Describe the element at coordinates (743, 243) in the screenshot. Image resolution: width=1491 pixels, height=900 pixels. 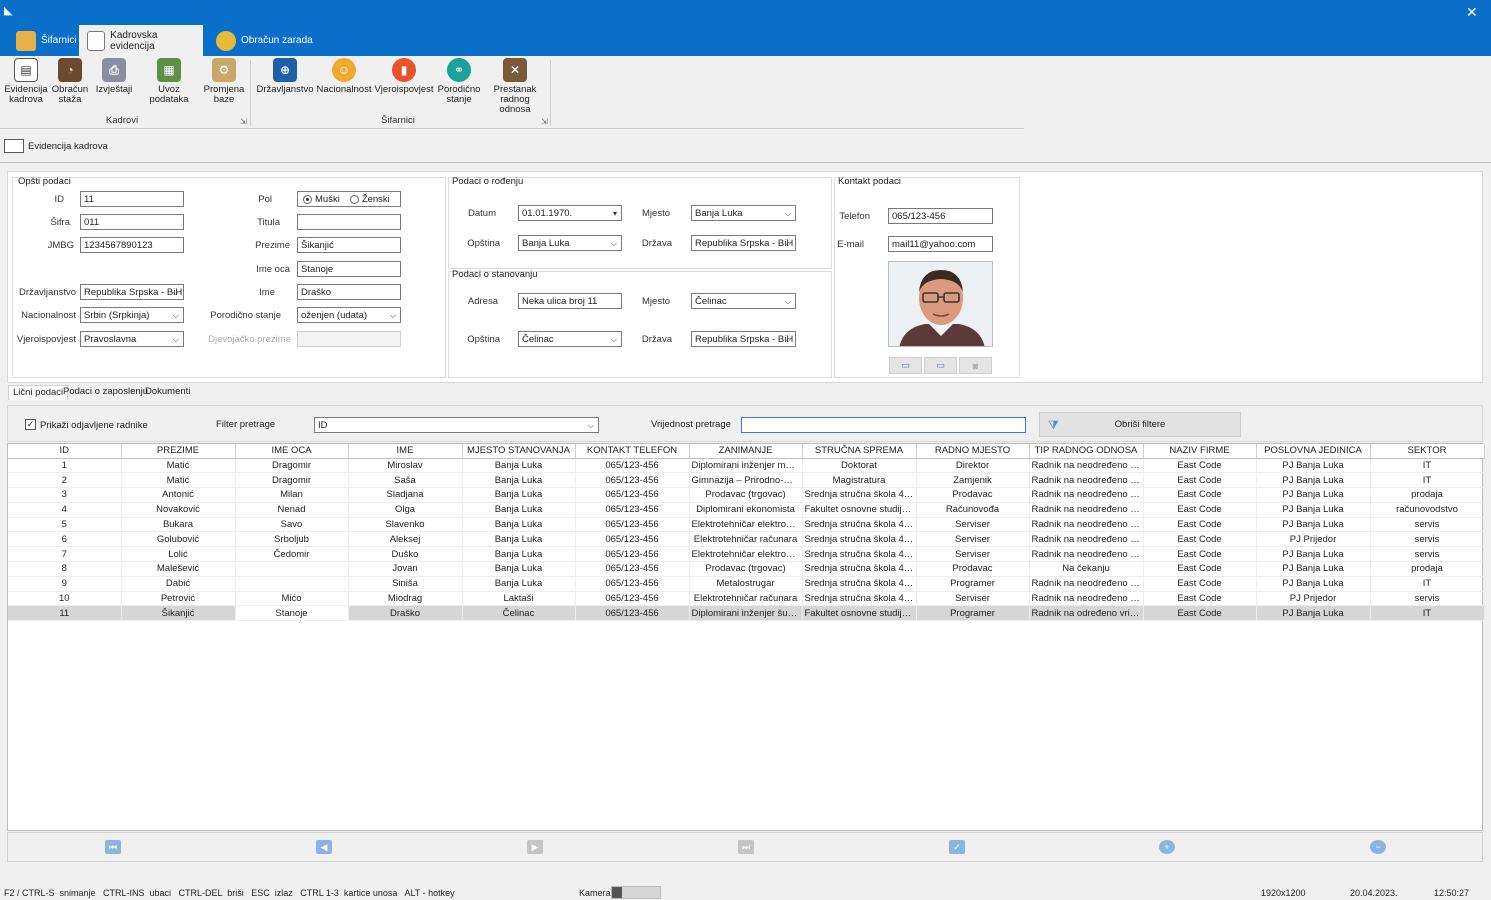
I see `drzava-rodjenja-select: Republika Srpska - BiH ⌵` at that location.